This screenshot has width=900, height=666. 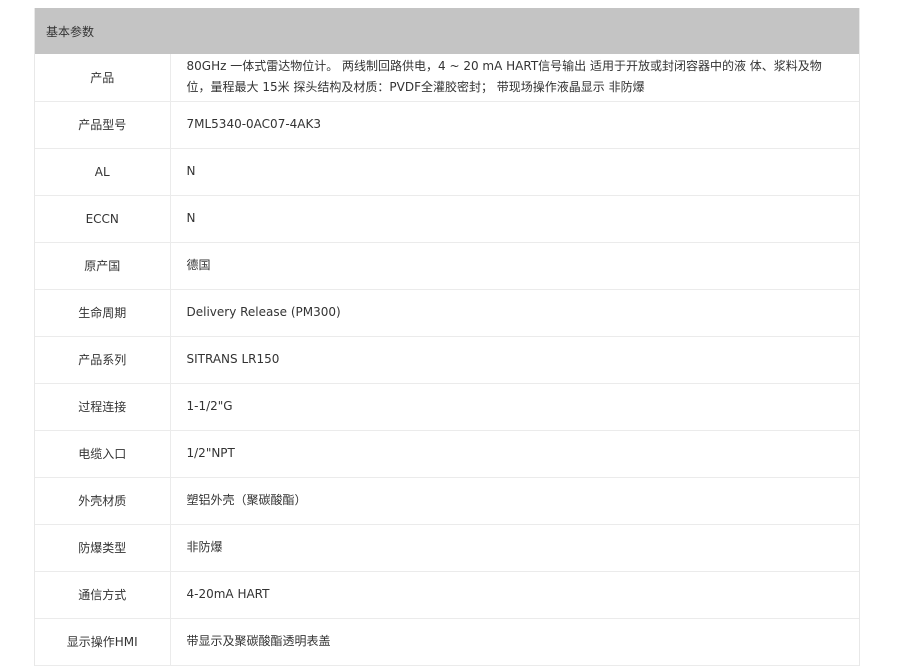 I want to click on table-row-housing-material: 外壳材质 塑铝外壳（聚碳酸酯）, so click(x=447, y=501).